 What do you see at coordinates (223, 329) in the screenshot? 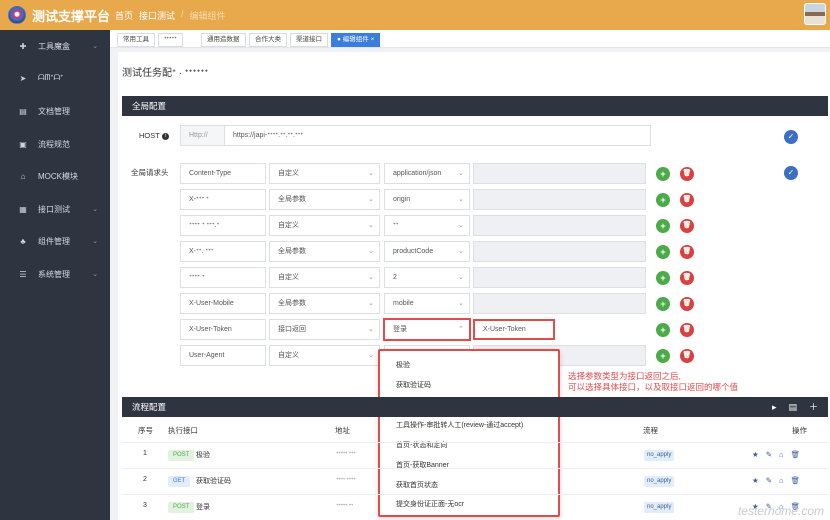
I see `header-name-input: X-User-Token` at bounding box center [223, 329].